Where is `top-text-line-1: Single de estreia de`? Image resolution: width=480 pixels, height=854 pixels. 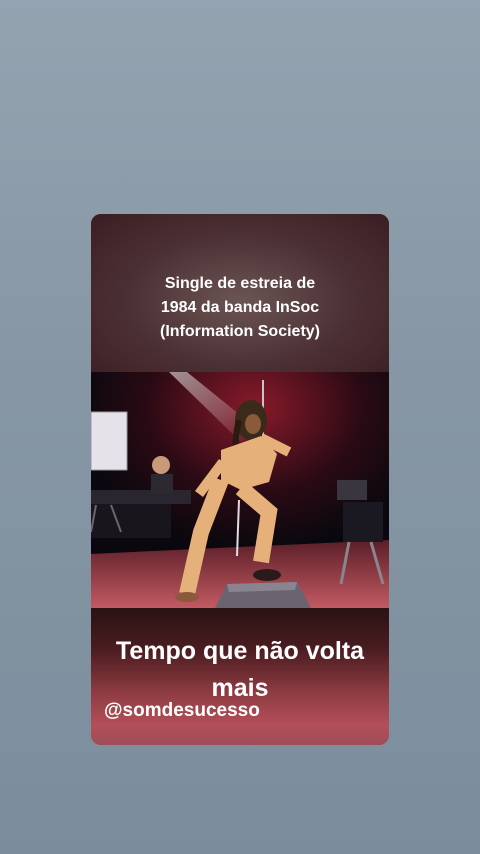
top-text-line-1: Single de estreia de is located at coordinates (240, 283).